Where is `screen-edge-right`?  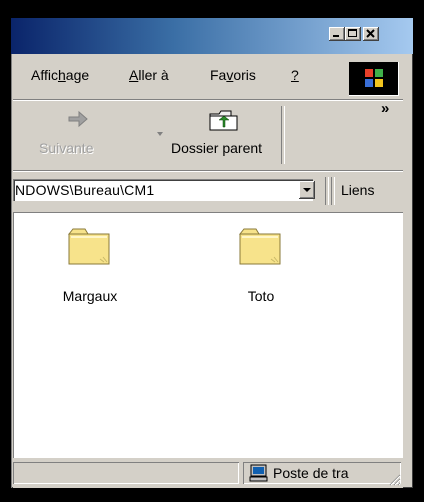 screen-edge-right is located at coordinates (418, 251).